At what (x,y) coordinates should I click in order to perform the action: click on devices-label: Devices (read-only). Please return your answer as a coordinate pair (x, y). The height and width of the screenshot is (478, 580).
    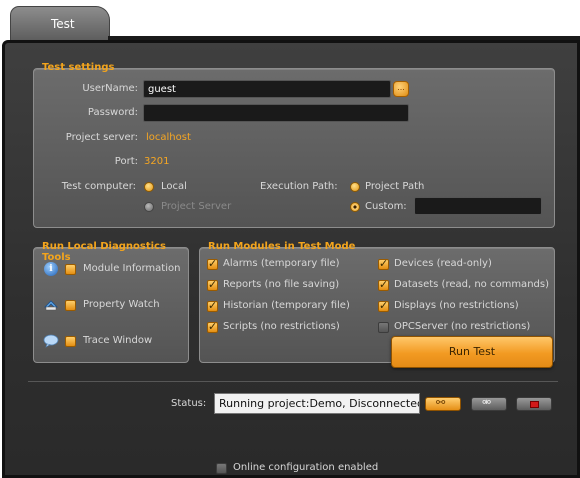
    Looking at the image, I should click on (443, 263).